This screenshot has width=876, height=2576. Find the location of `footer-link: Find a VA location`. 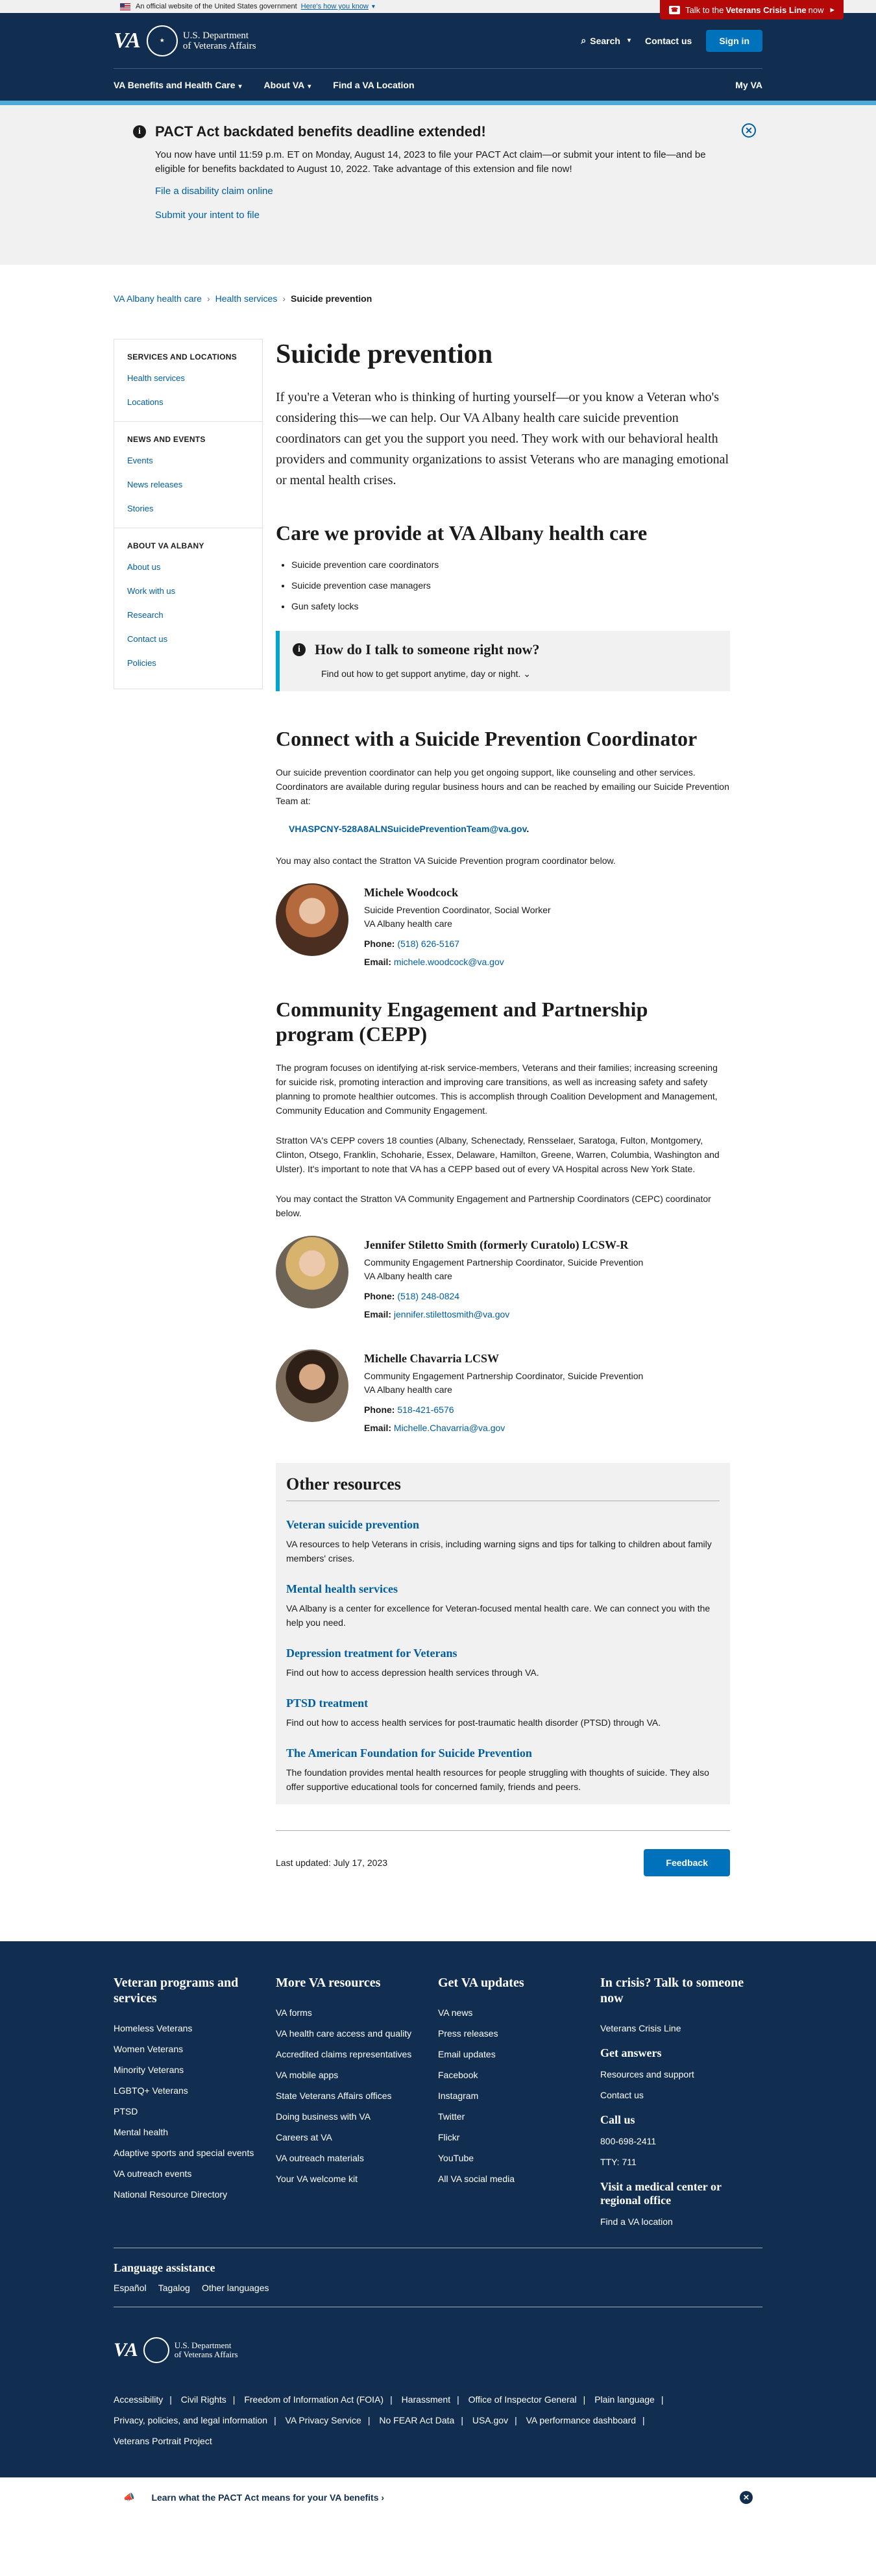

footer-link: Find a VA location is located at coordinates (681, 2221).